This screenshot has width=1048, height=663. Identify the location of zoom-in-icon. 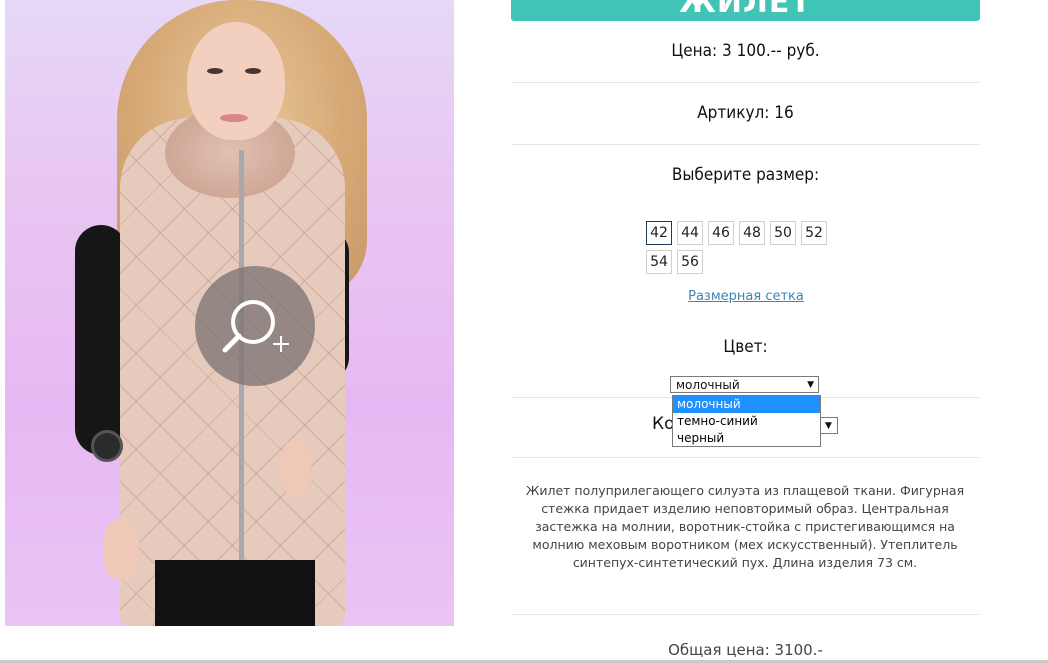
(255, 326).